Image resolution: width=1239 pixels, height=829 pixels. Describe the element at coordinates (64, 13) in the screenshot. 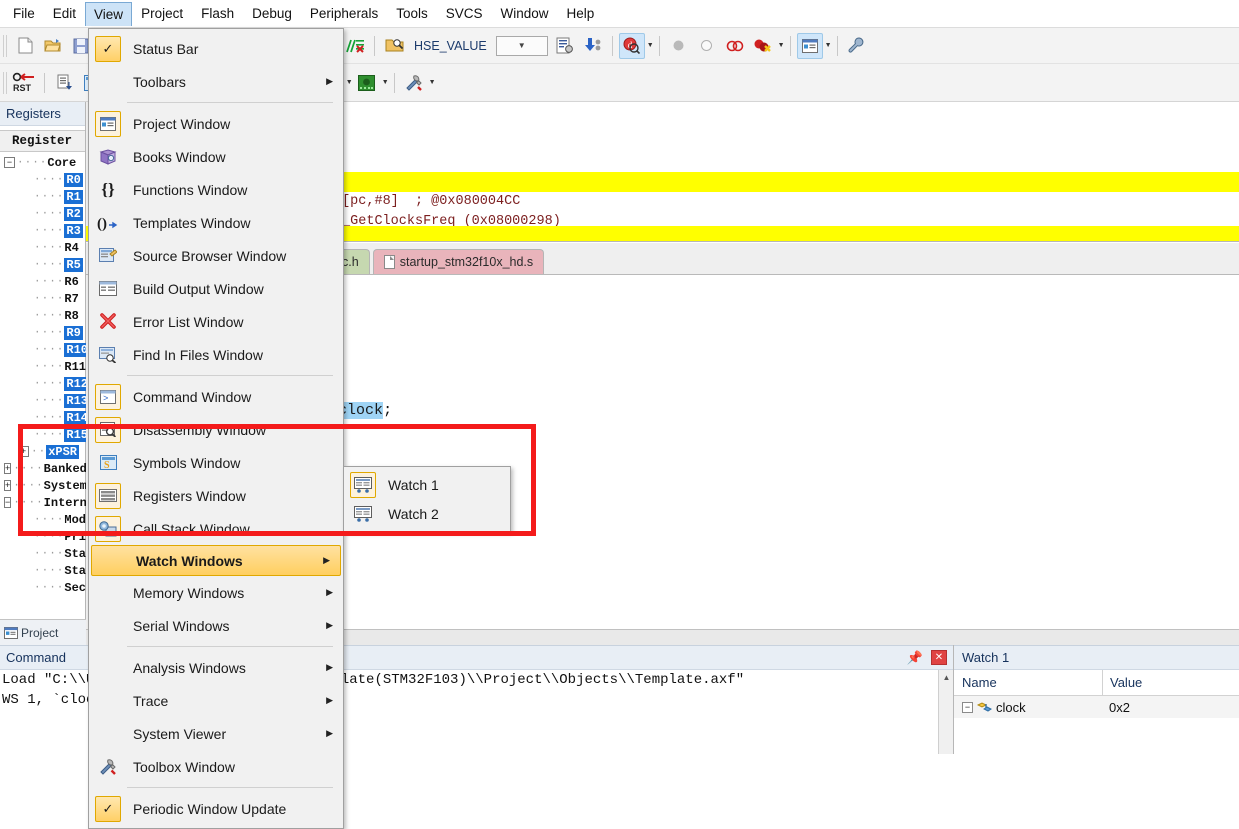

I see `menu-edit: Edit` at that location.